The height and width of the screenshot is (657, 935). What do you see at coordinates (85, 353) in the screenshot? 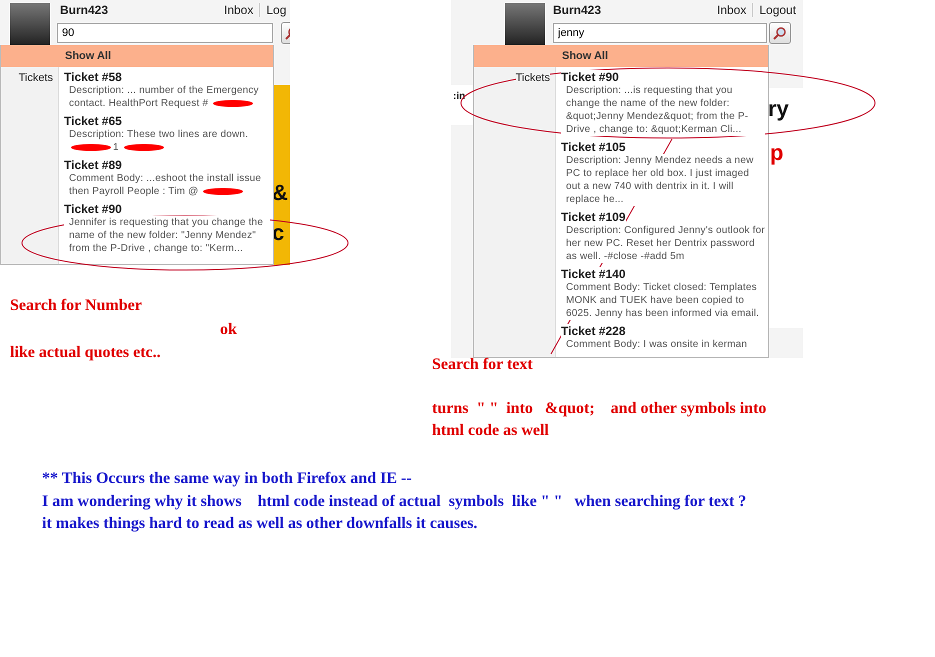
I see `annotation-text: like actual quotes etc..` at bounding box center [85, 353].